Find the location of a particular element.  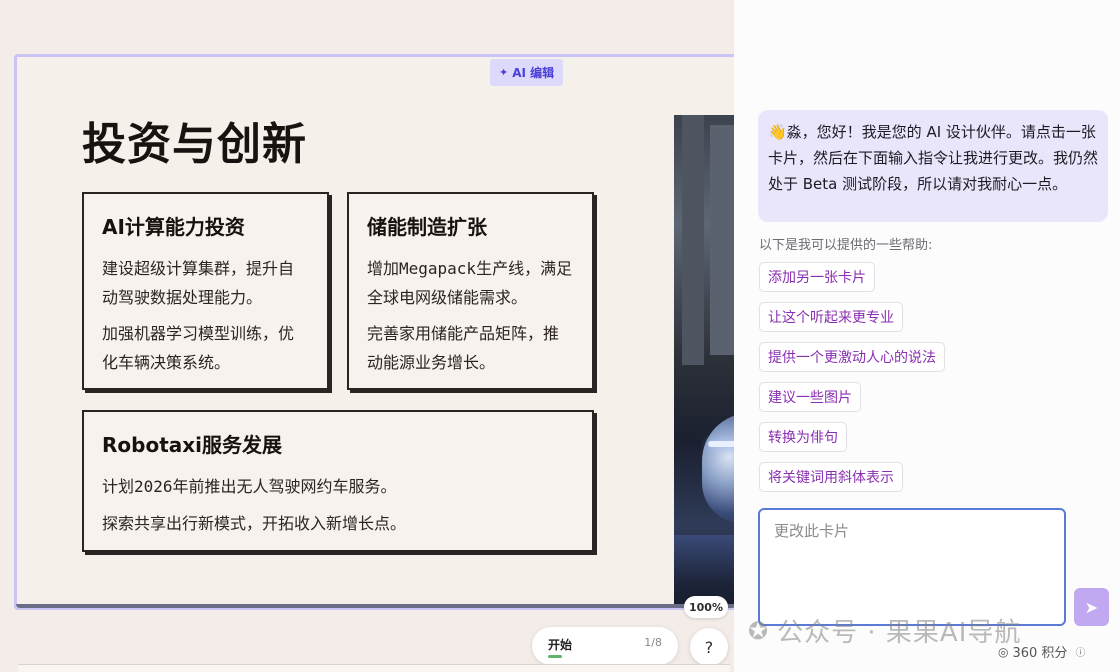

points-balance: ◎ 360 积分 ⓘ is located at coordinates (1041, 652).